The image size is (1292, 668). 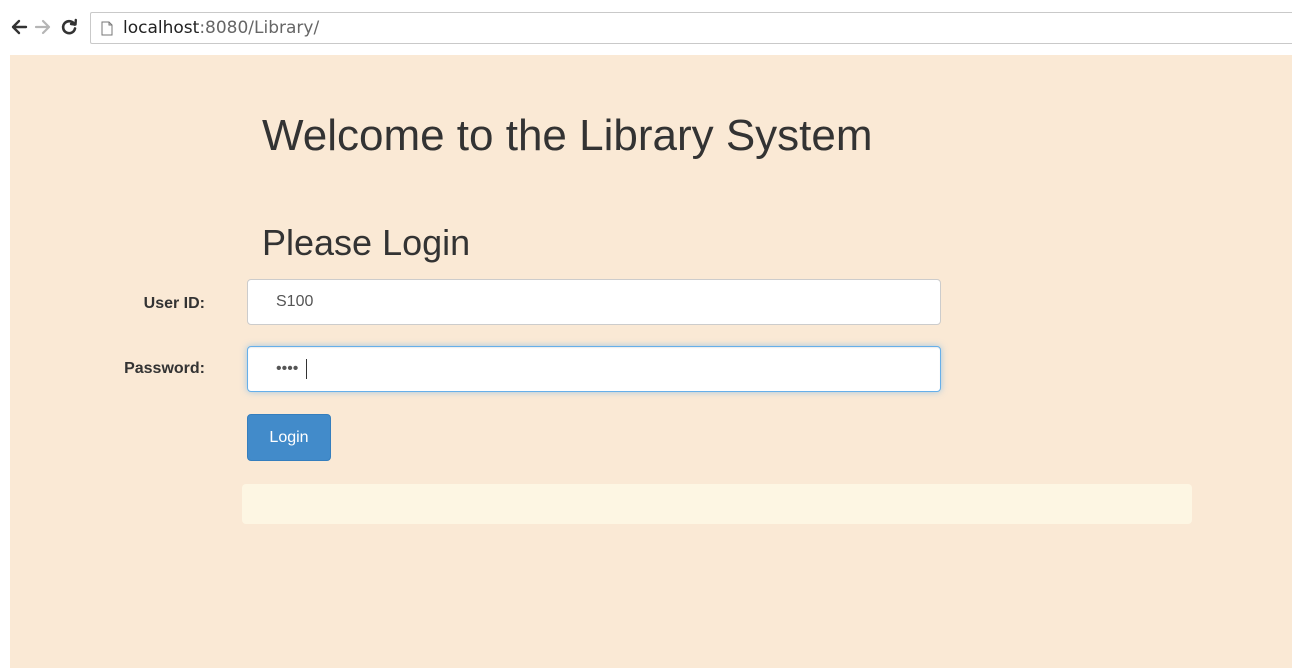 What do you see at coordinates (161, 28) in the screenshot?
I see `url-host: localhost` at bounding box center [161, 28].